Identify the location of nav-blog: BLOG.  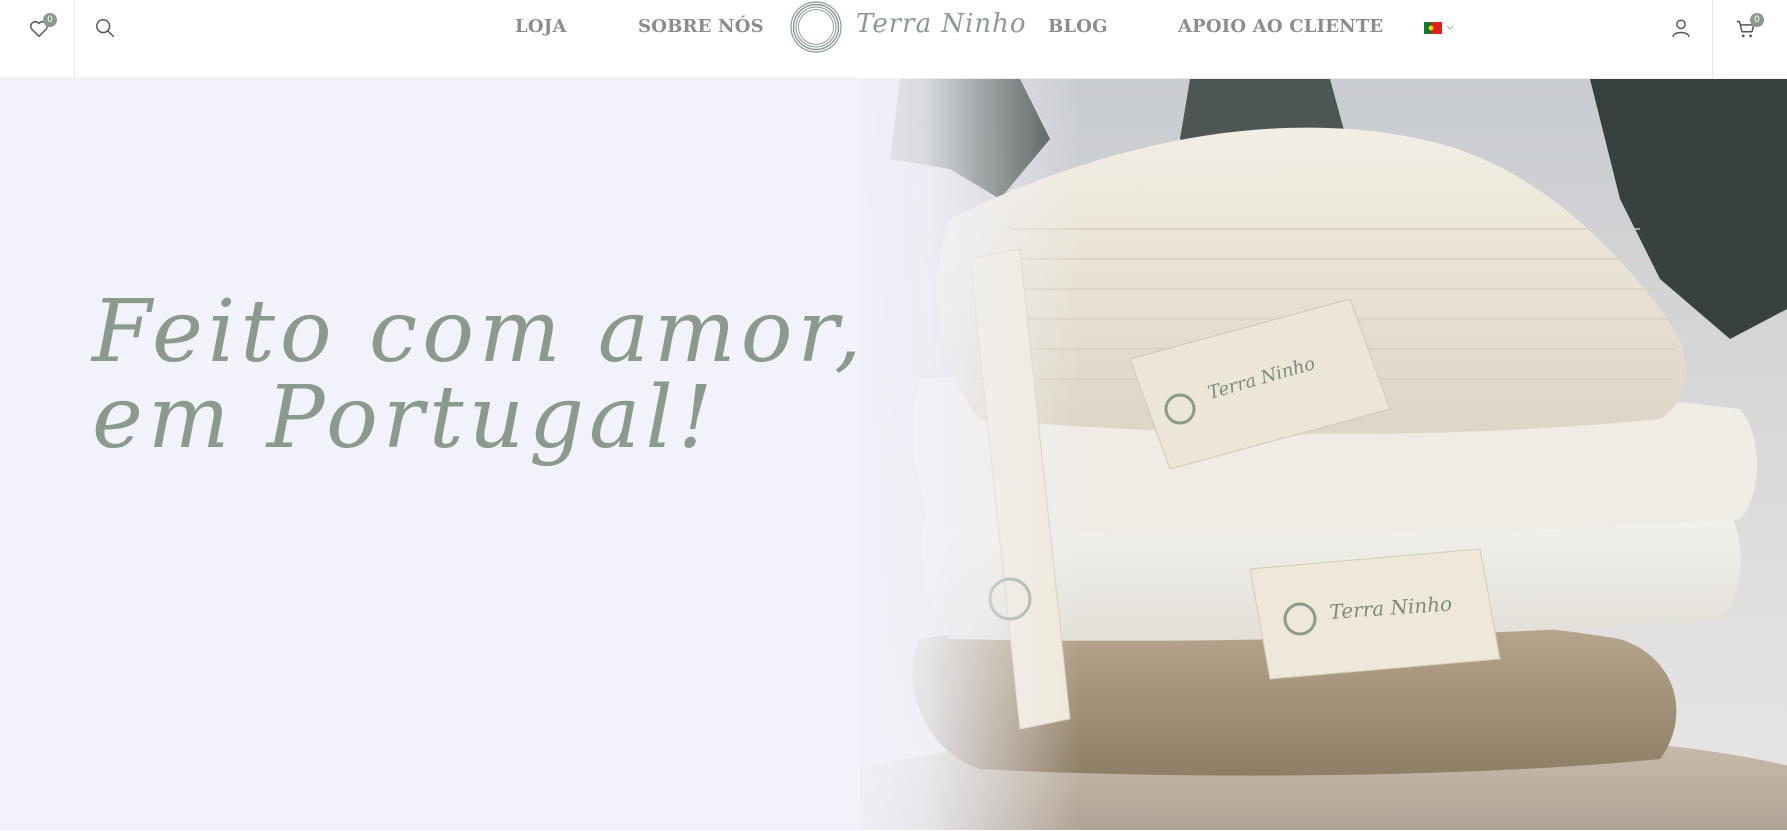
(1078, 26).